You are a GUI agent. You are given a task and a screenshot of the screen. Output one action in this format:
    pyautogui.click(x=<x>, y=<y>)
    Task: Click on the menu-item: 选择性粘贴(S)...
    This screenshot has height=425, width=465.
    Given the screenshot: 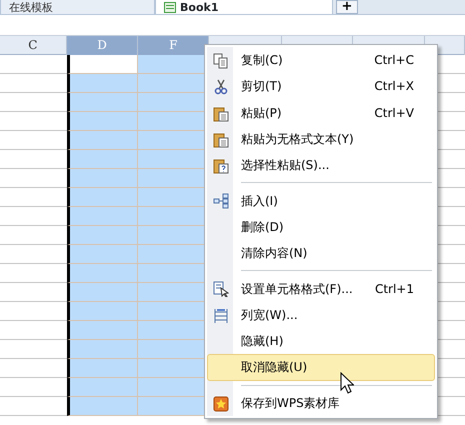 What is the action you would take?
    pyautogui.click(x=321, y=165)
    